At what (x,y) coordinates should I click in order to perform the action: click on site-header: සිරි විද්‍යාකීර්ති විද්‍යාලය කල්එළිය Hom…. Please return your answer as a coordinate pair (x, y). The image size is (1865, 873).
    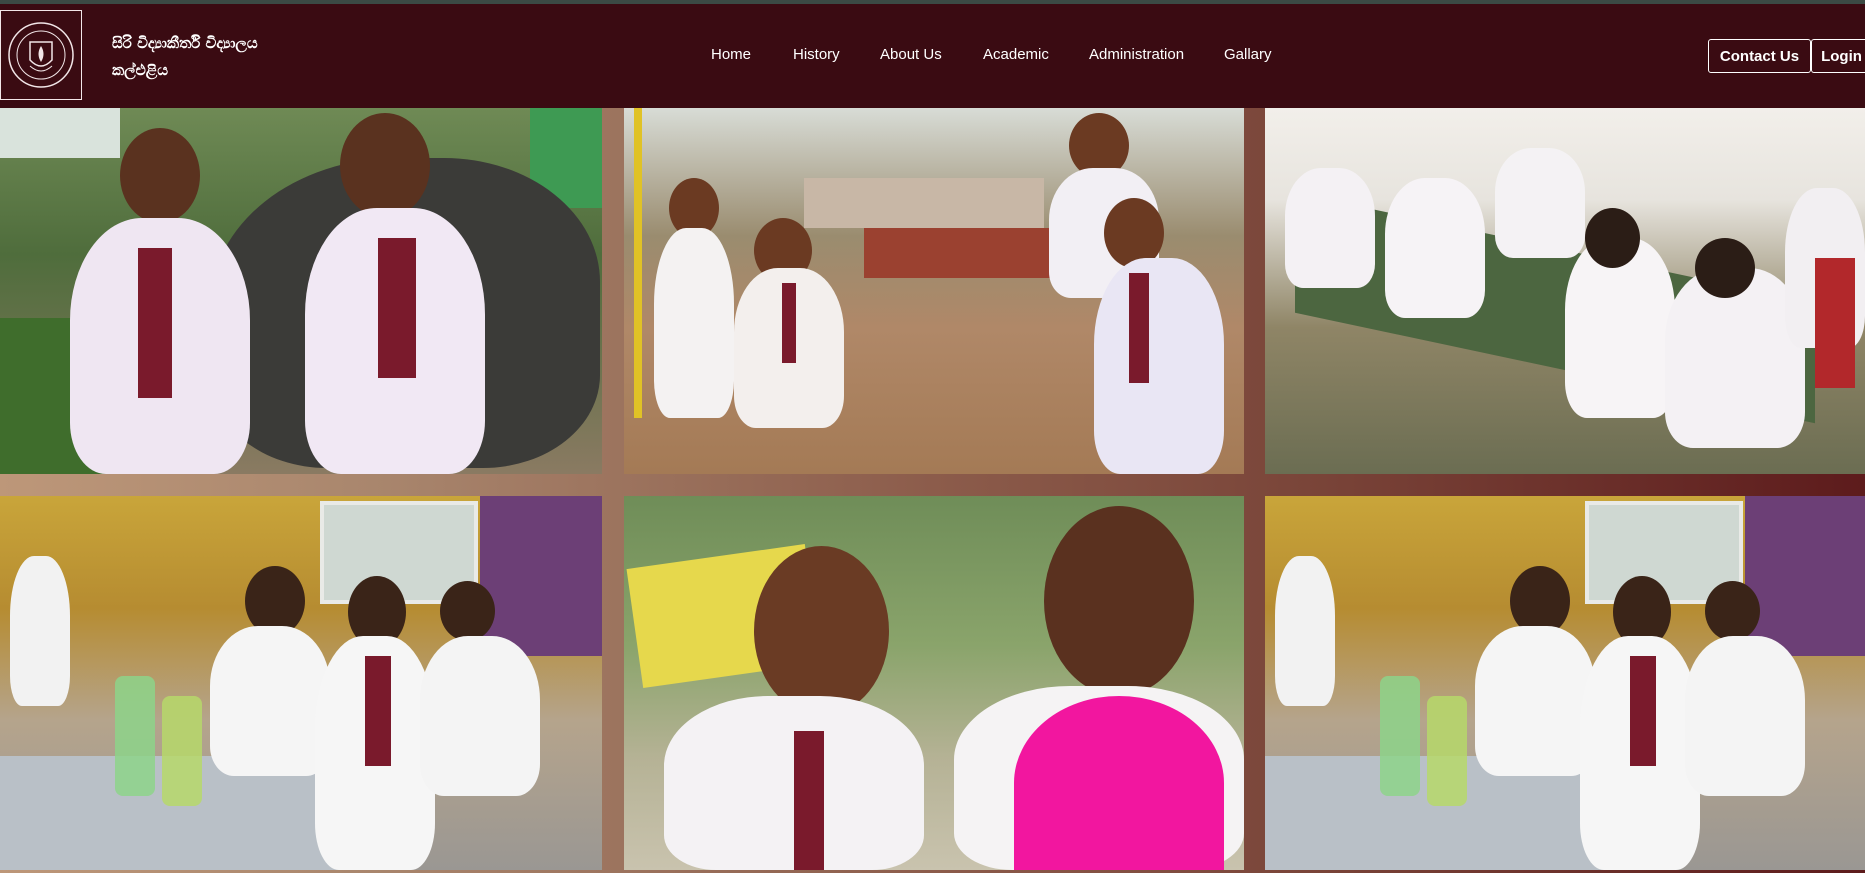
    Looking at the image, I should click on (932, 56).